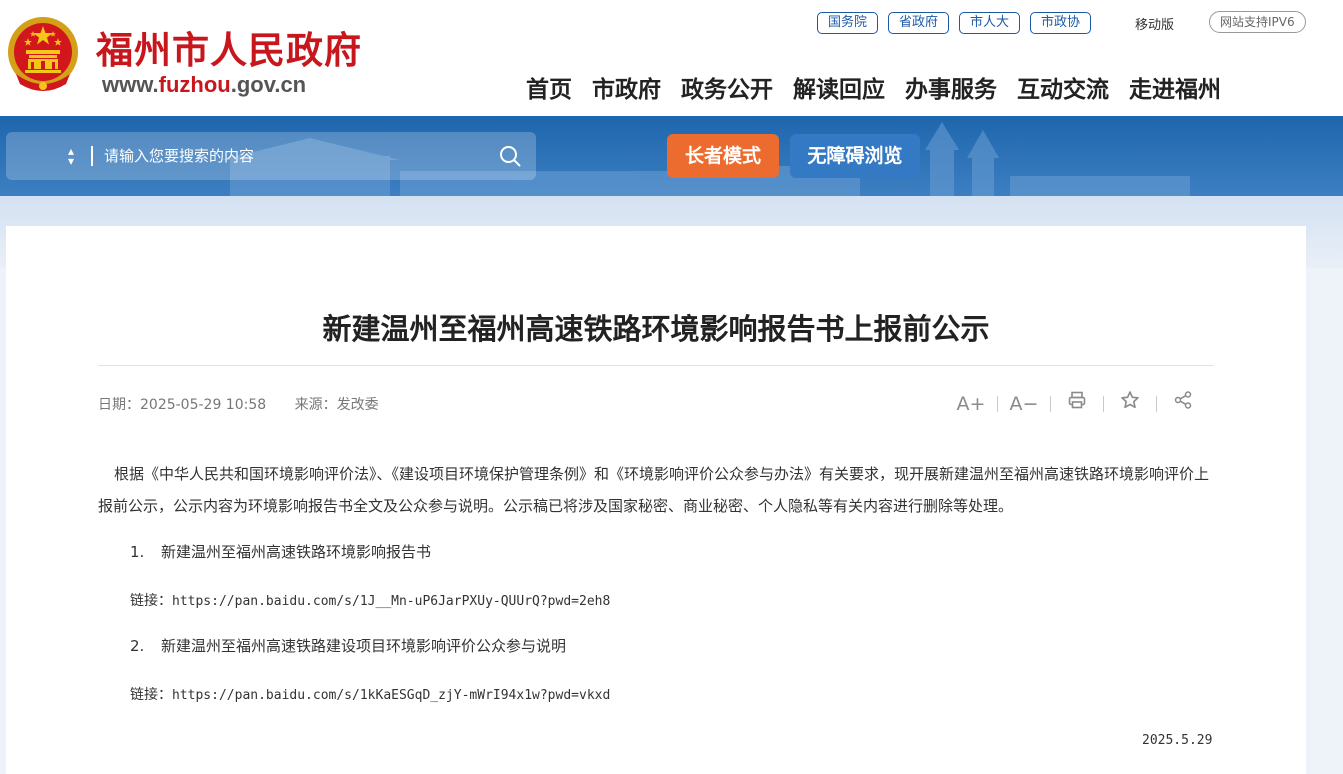 The image size is (1343, 774). I want to click on list-item-text: 新建温州至福州高速铁路建设项目环境影响评价公众参与说明, so click(364, 646).